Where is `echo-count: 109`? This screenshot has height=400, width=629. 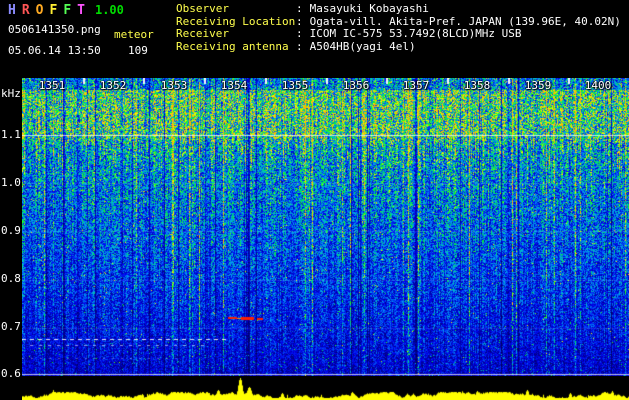
echo-count: 109 is located at coordinates (138, 50).